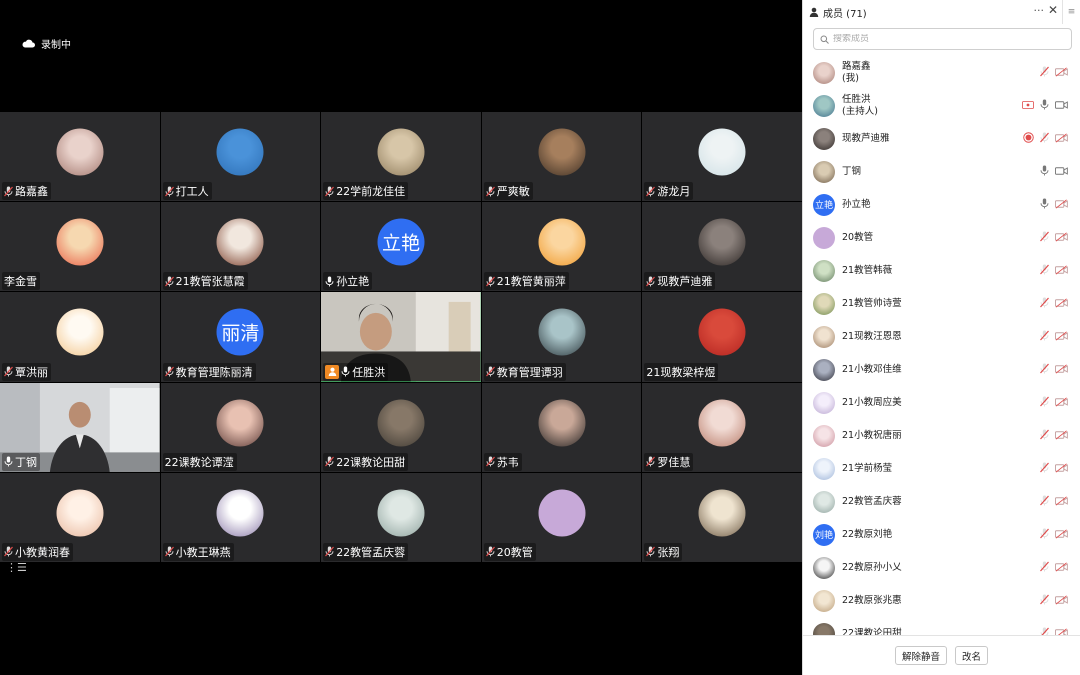 The width and height of the screenshot is (1080, 675). What do you see at coordinates (941, 501) in the screenshot?
I see `member-row: 22教管孟庆蓉` at bounding box center [941, 501].